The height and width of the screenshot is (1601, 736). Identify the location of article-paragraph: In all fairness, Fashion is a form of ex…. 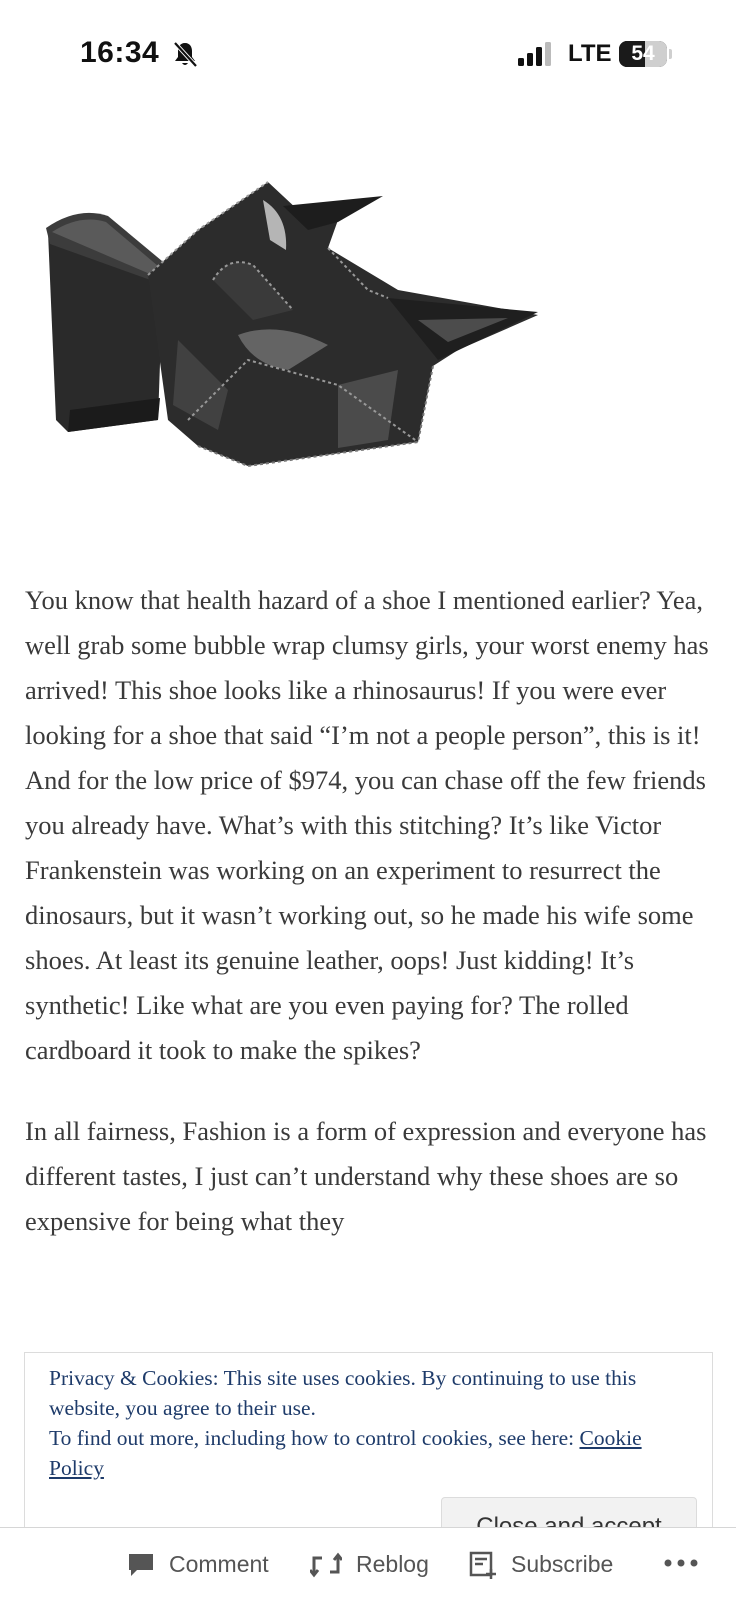
(366, 1176).